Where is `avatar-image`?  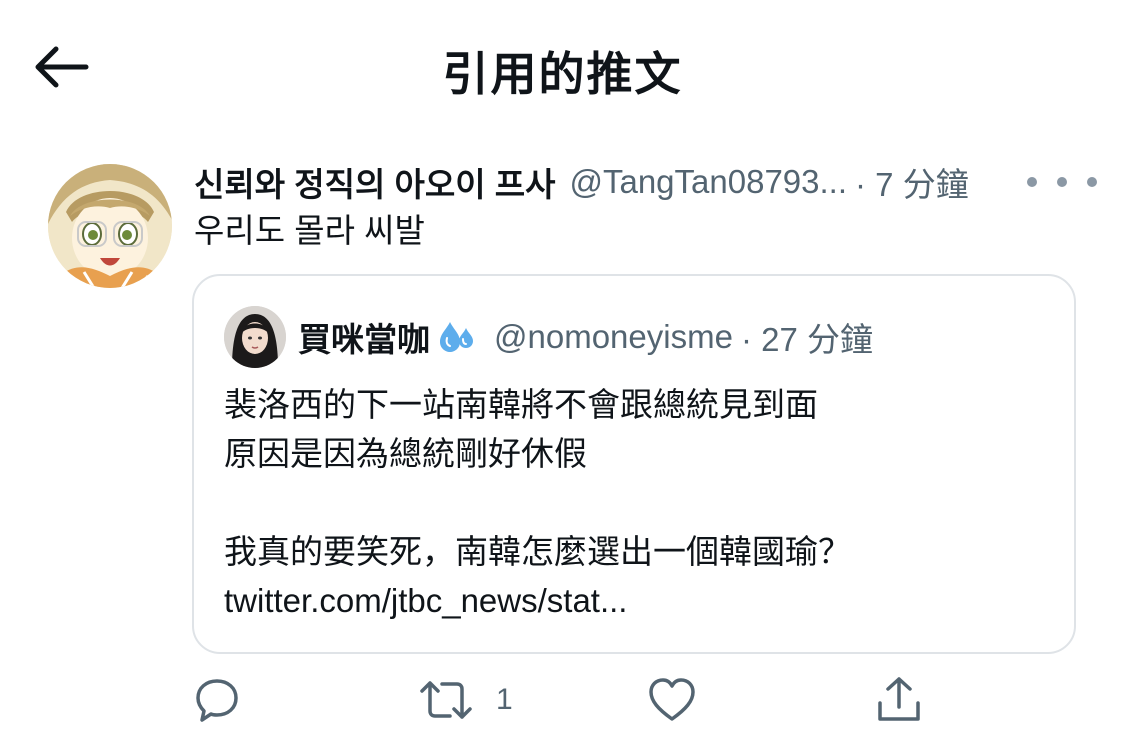 avatar-image is located at coordinates (110, 226).